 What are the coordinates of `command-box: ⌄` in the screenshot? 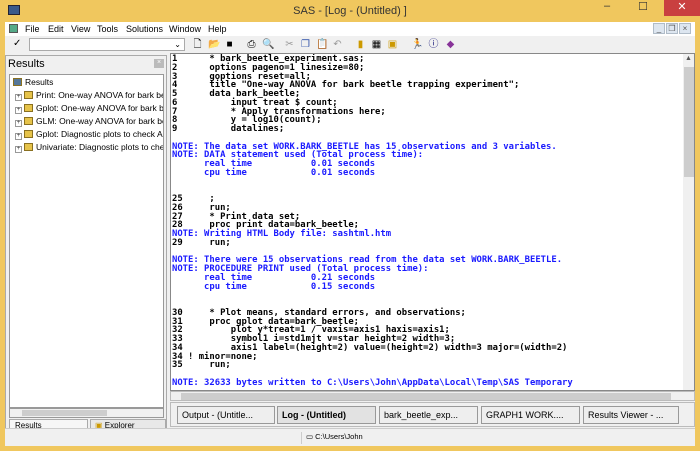 It's located at (107, 44).